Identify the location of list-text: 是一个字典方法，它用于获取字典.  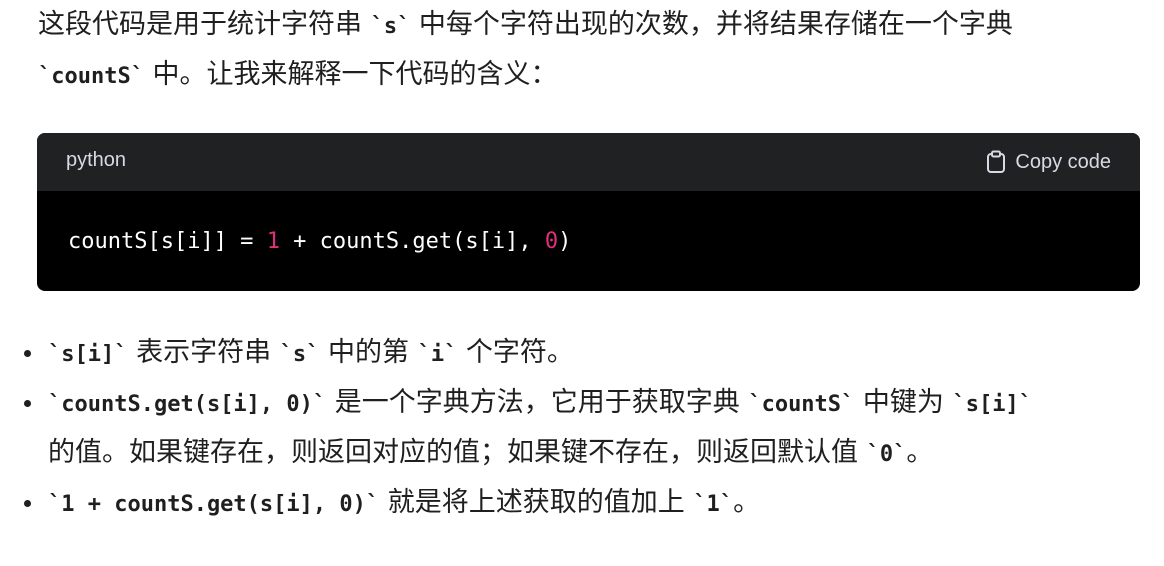
(537, 402).